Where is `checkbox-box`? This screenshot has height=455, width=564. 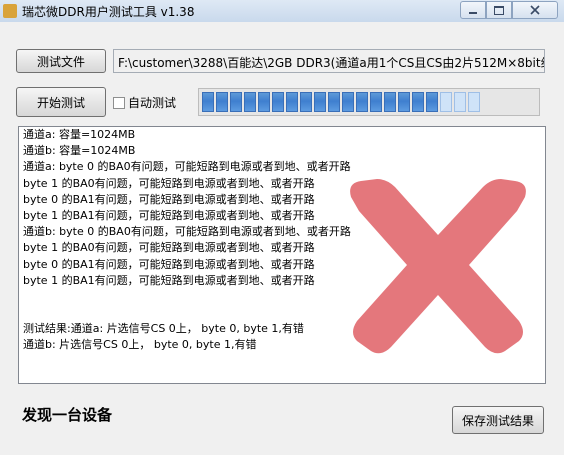 checkbox-box is located at coordinates (119, 102).